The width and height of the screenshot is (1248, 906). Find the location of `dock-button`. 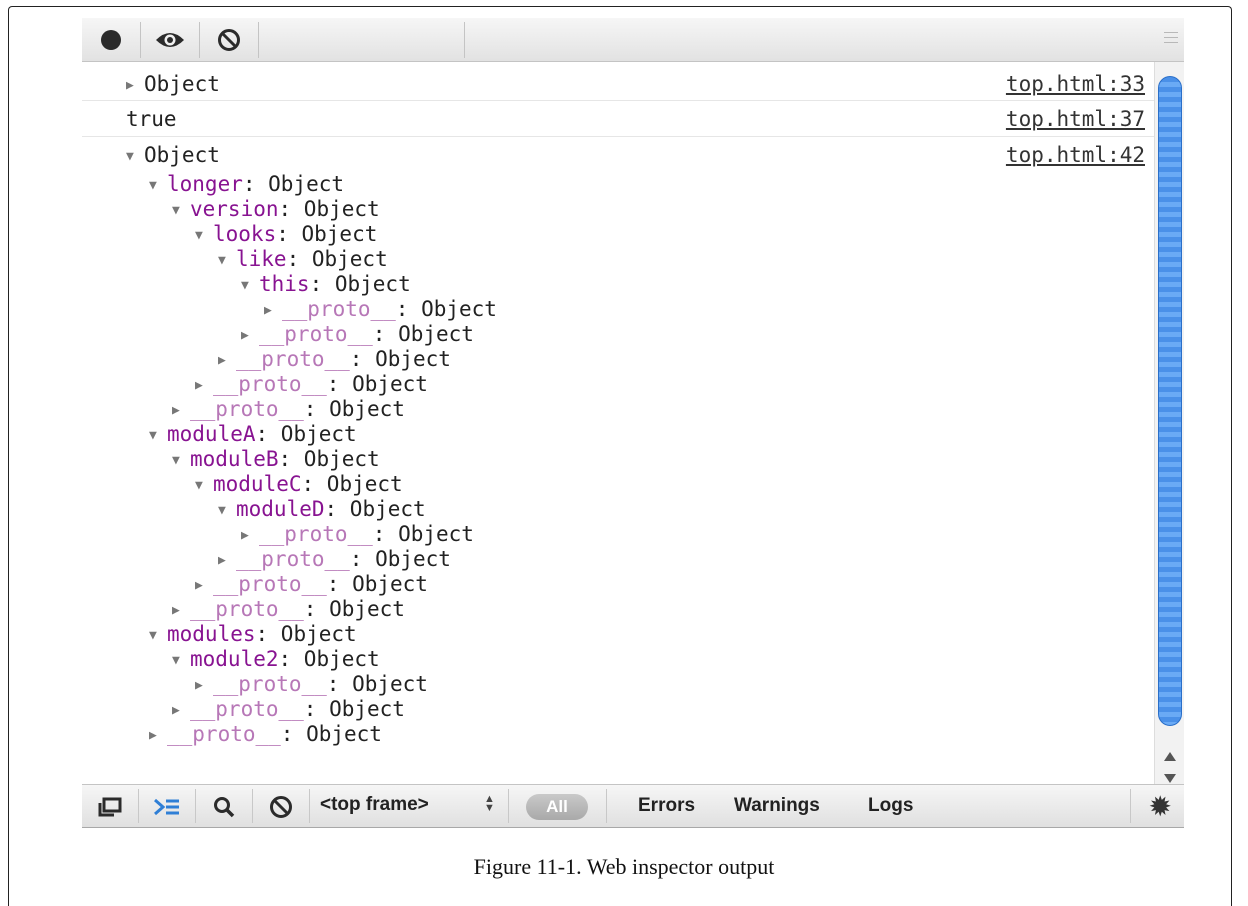

dock-button is located at coordinates (110, 806).